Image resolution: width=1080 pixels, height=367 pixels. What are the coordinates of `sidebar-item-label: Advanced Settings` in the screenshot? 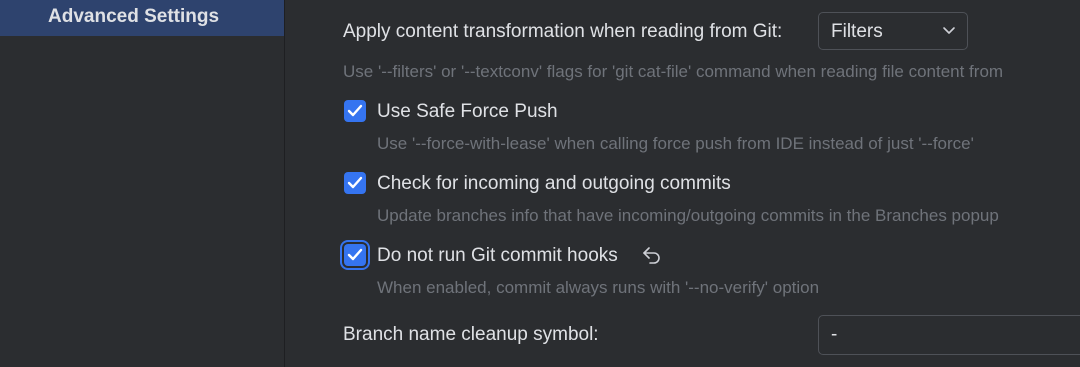 It's located at (134, 16).